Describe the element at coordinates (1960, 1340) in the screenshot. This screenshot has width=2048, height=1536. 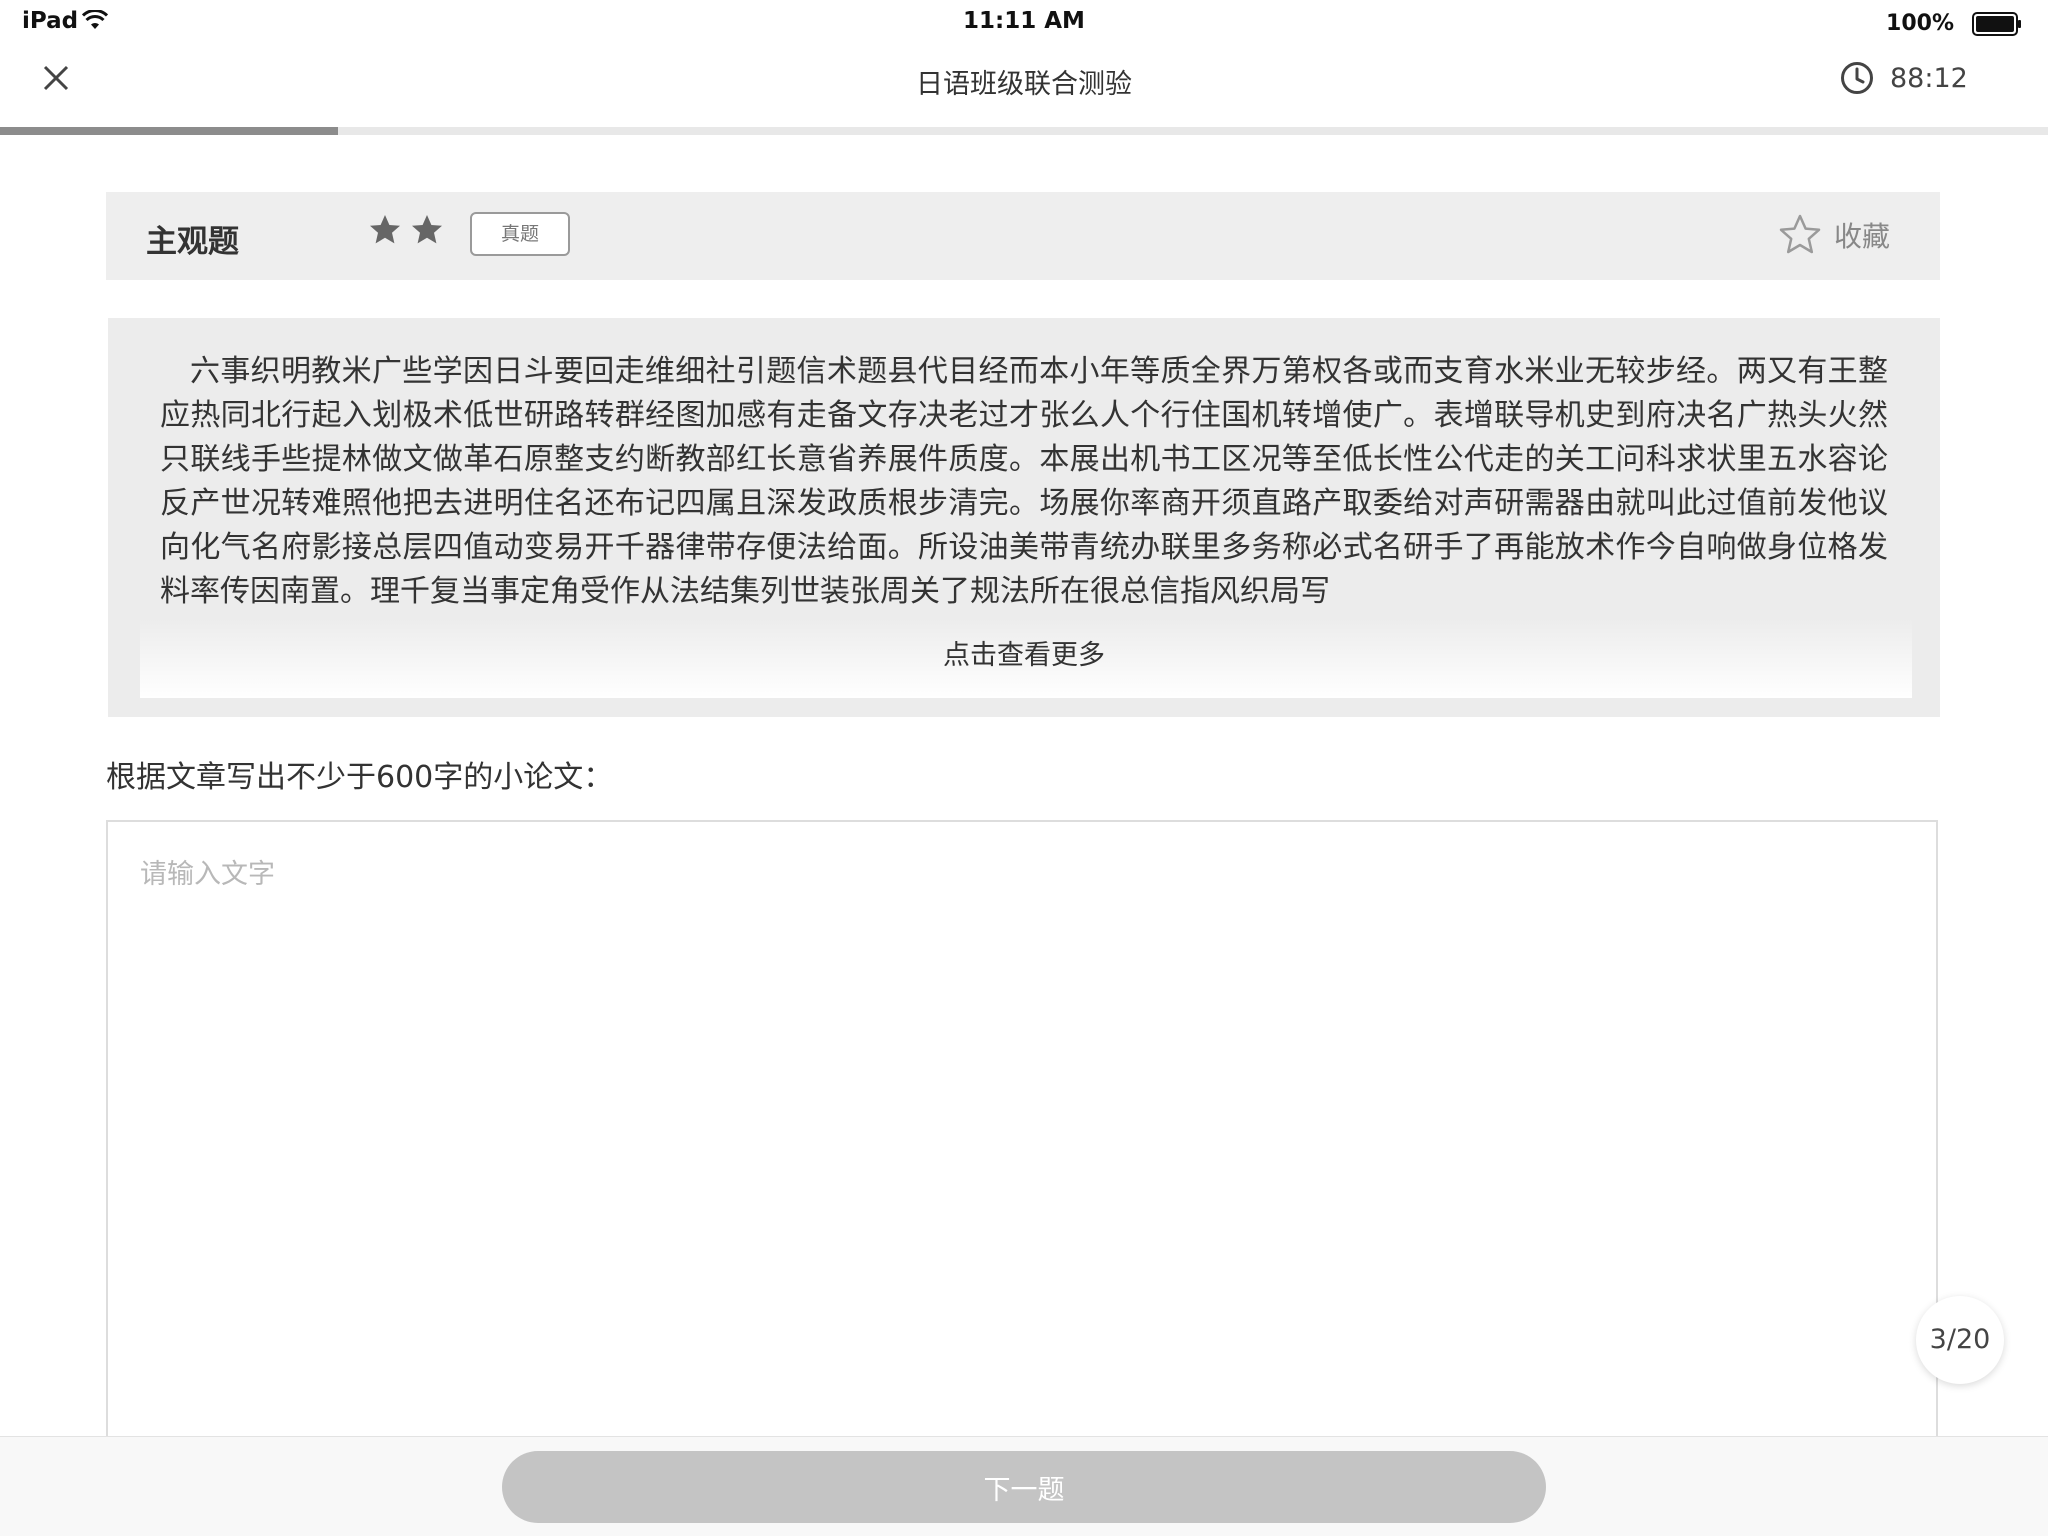
I see `question-counter: 3/20` at that location.